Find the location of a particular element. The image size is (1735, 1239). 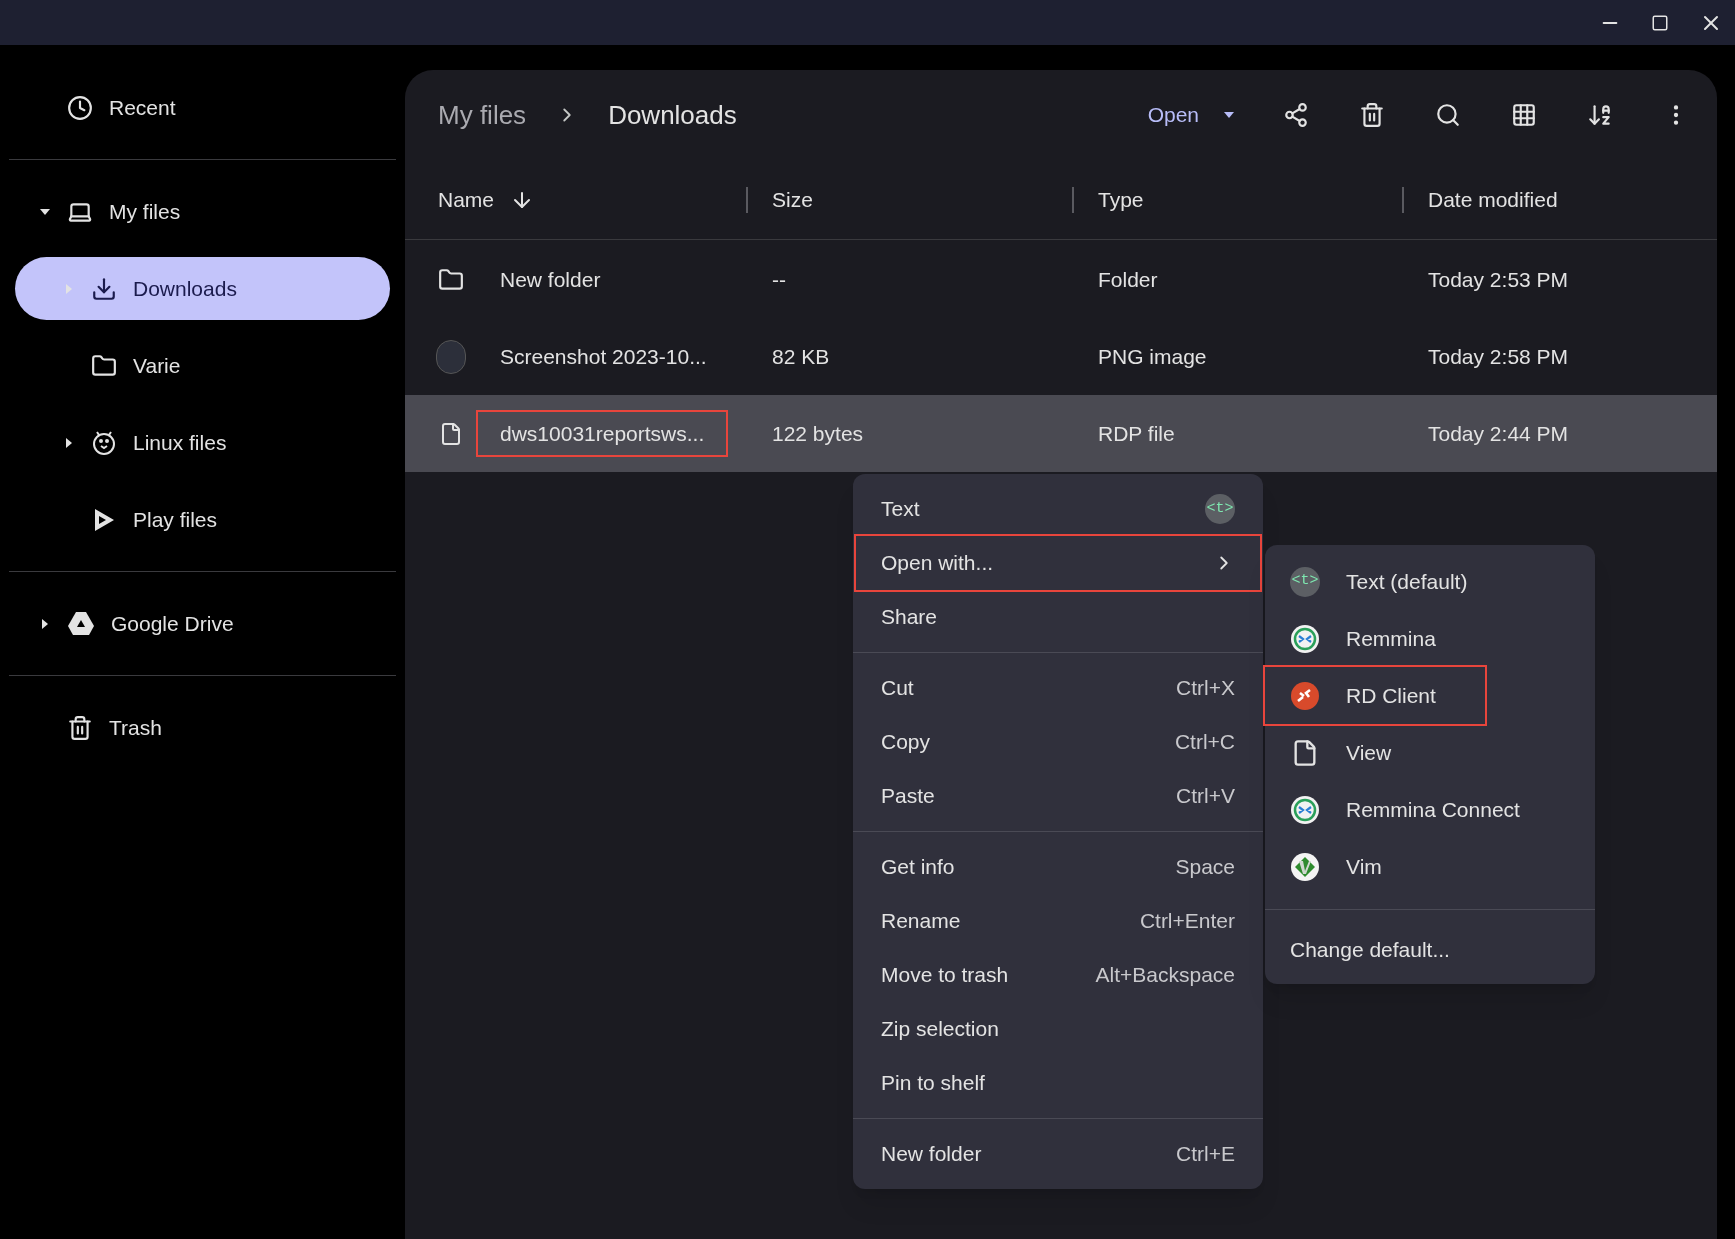

caret-down-icon is located at coordinates (1229, 115).